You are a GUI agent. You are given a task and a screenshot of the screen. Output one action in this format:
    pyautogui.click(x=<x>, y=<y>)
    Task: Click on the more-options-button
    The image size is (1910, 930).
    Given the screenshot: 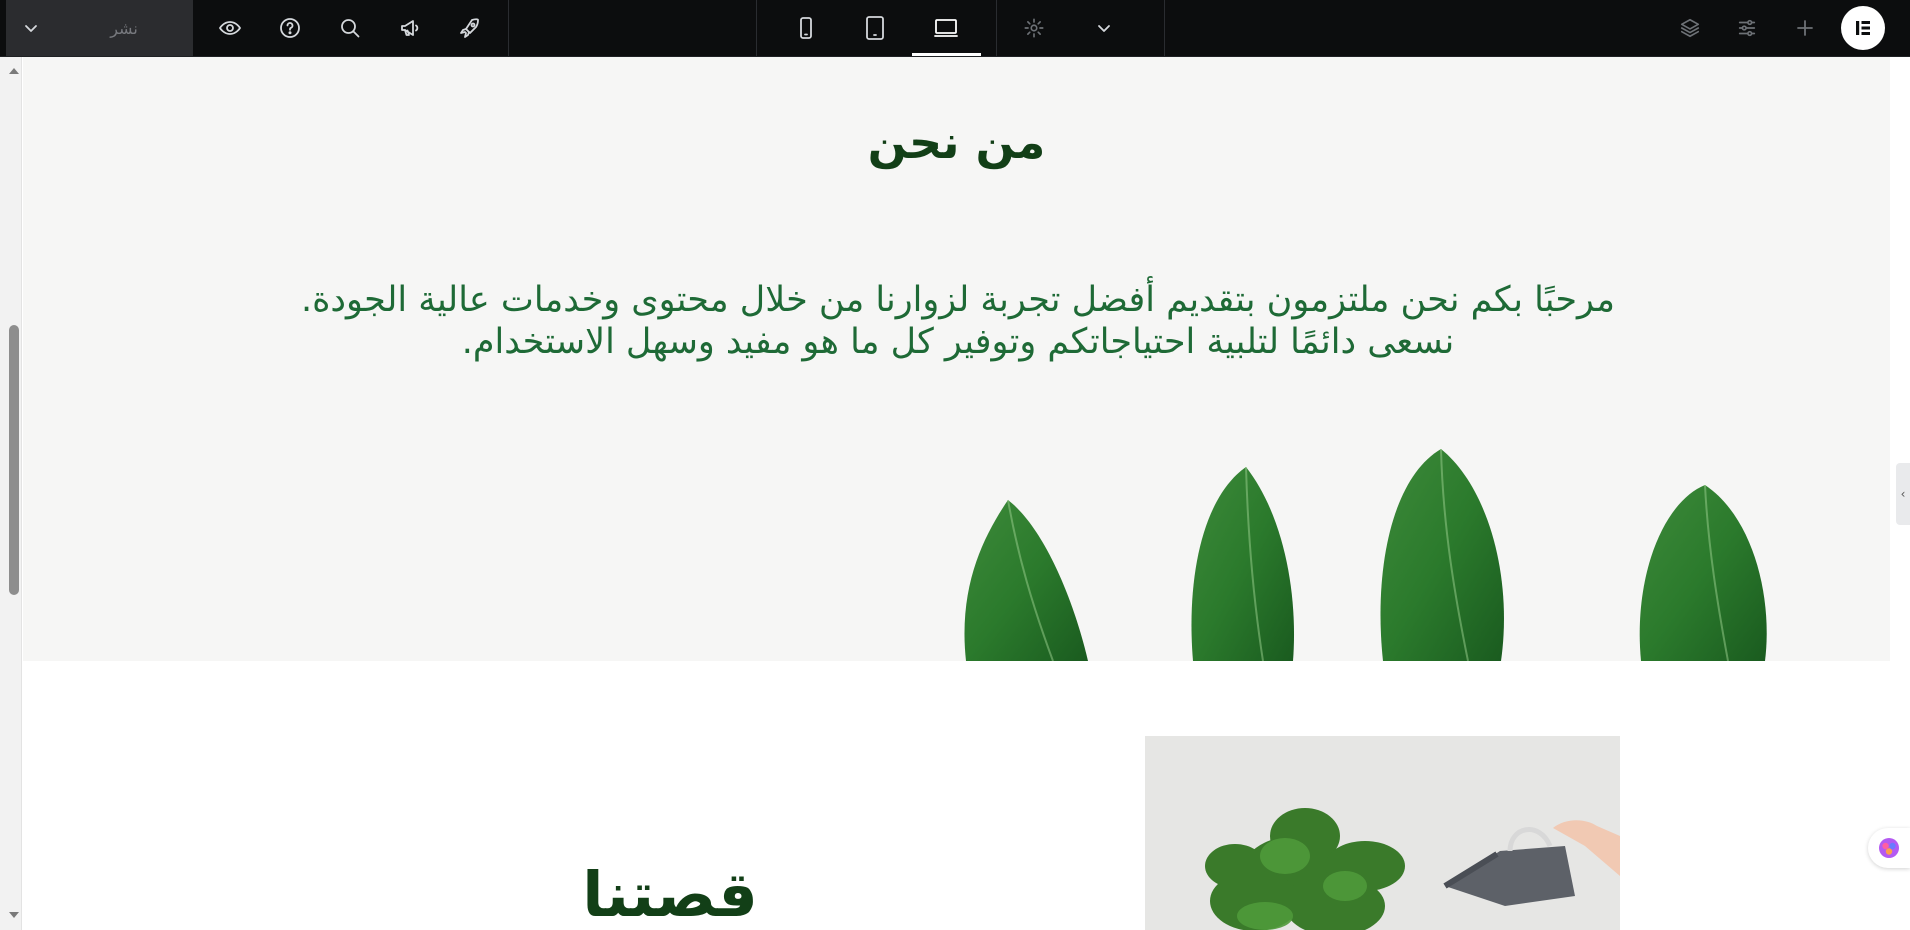 What is the action you would take?
    pyautogui.click(x=1104, y=28)
    